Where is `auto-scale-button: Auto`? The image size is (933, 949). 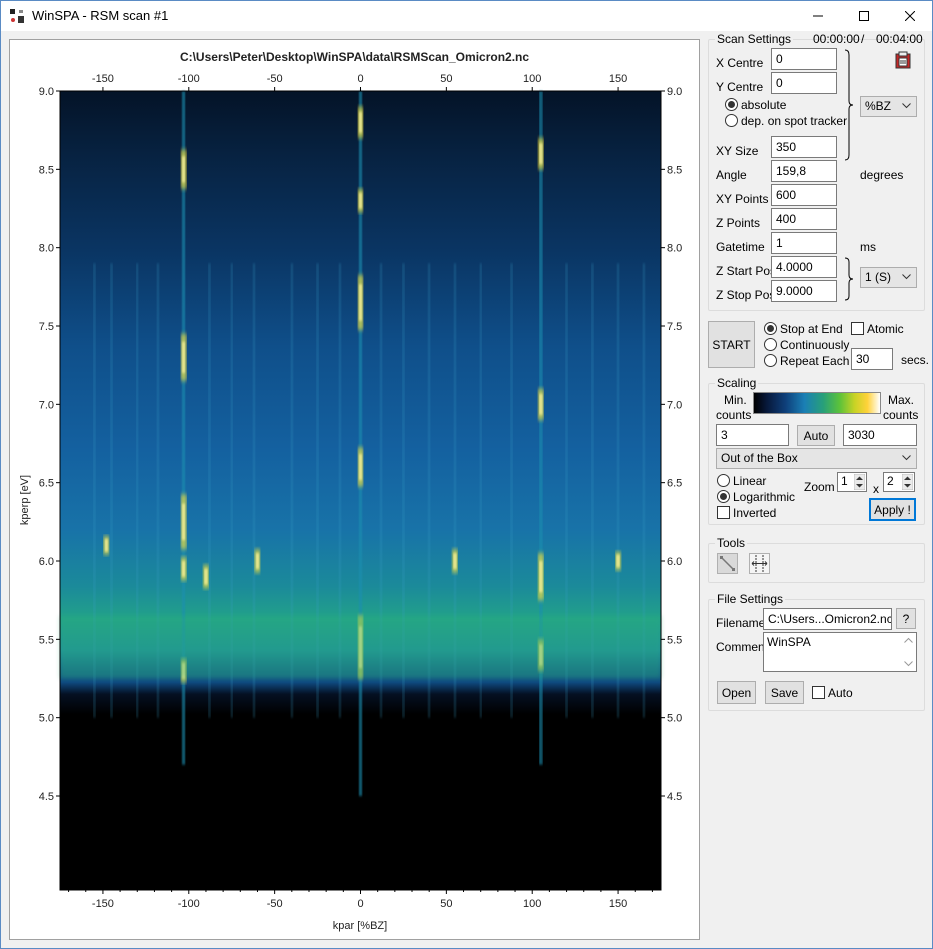 auto-scale-button: Auto is located at coordinates (816, 435).